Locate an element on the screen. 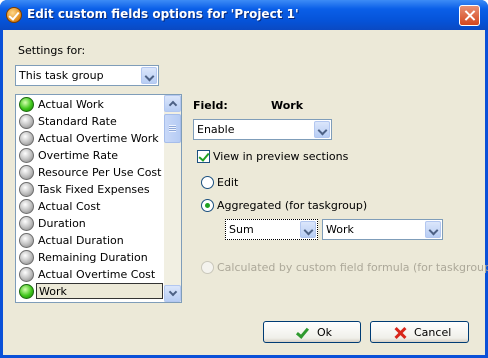 This screenshot has height=358, width=488. list-item: Actual Overtime Cost is located at coordinates (91, 274).